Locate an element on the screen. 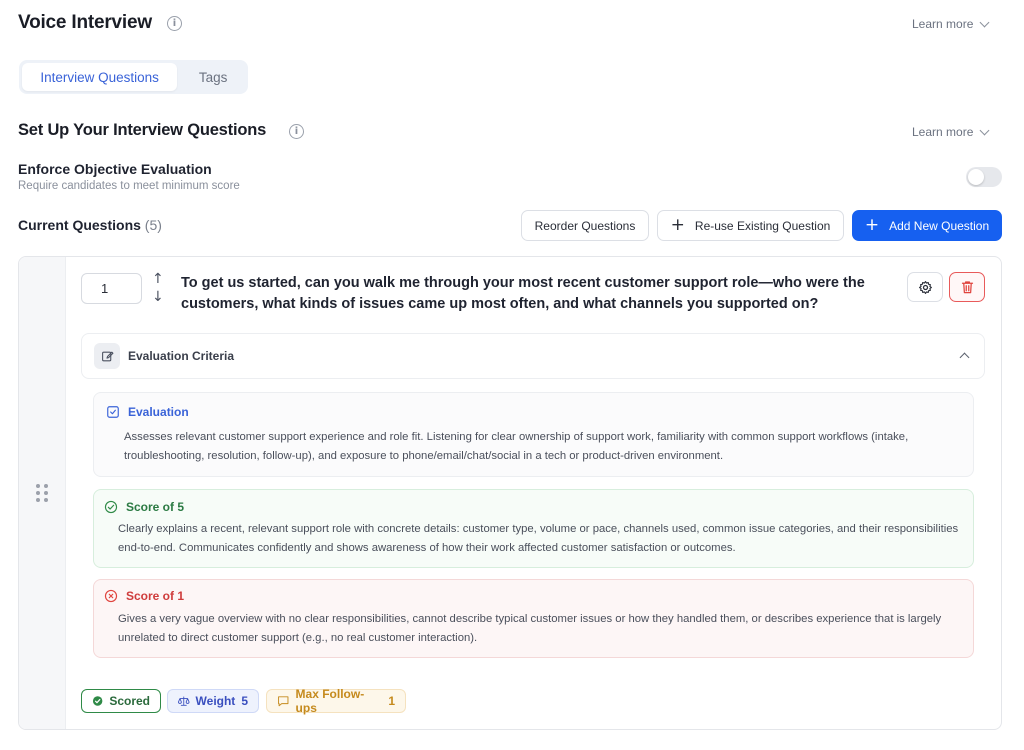  reuse-label: Re-use Existing Question is located at coordinates (762, 225).